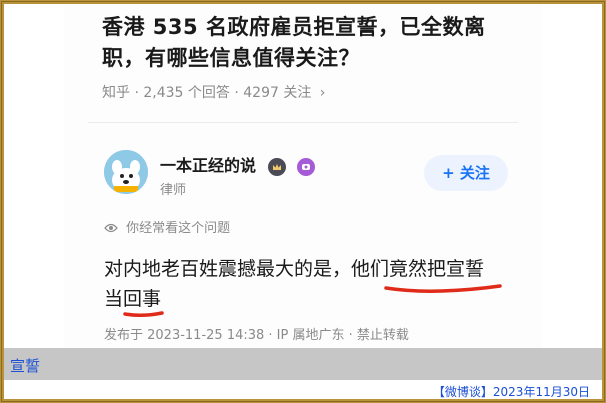 The image size is (606, 403). I want to click on answer-text-part4: 回事, so click(142, 299).